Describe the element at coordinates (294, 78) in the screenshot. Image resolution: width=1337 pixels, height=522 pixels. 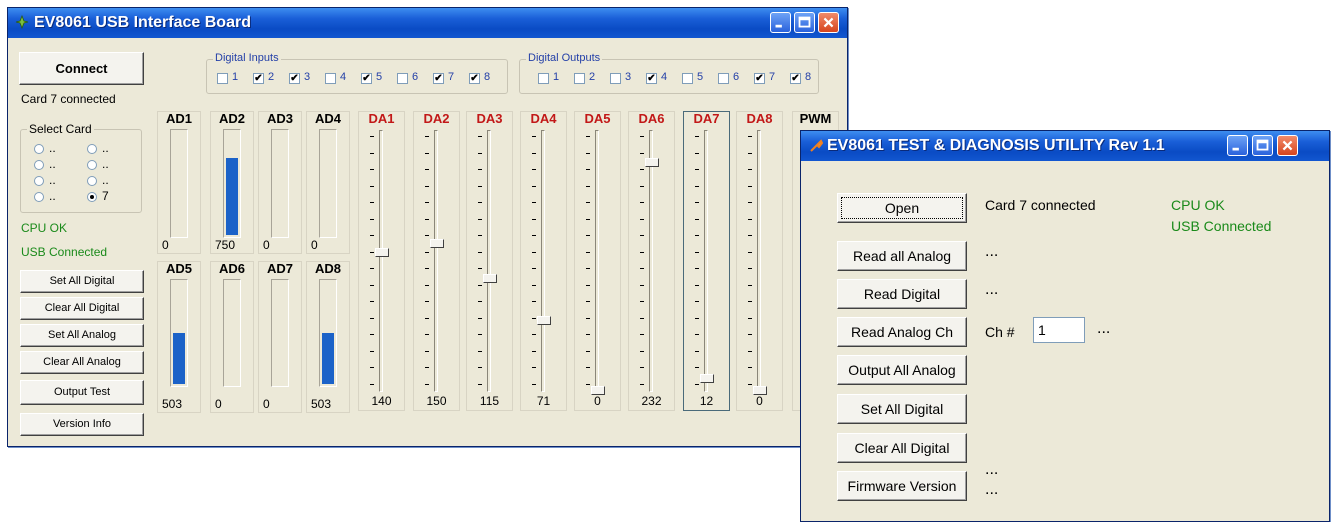
I see `digital-input-checkbox-3: ✔` at that location.